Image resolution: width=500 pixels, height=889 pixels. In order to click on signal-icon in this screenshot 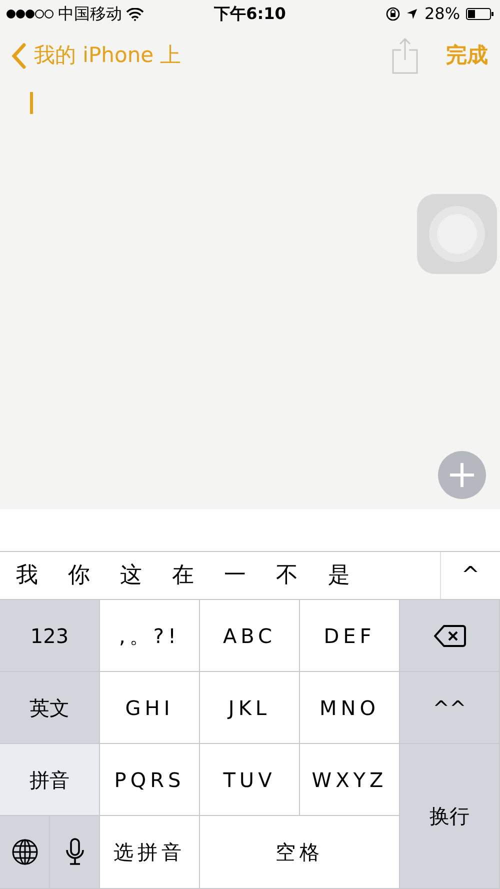, I will do `click(30, 14)`.